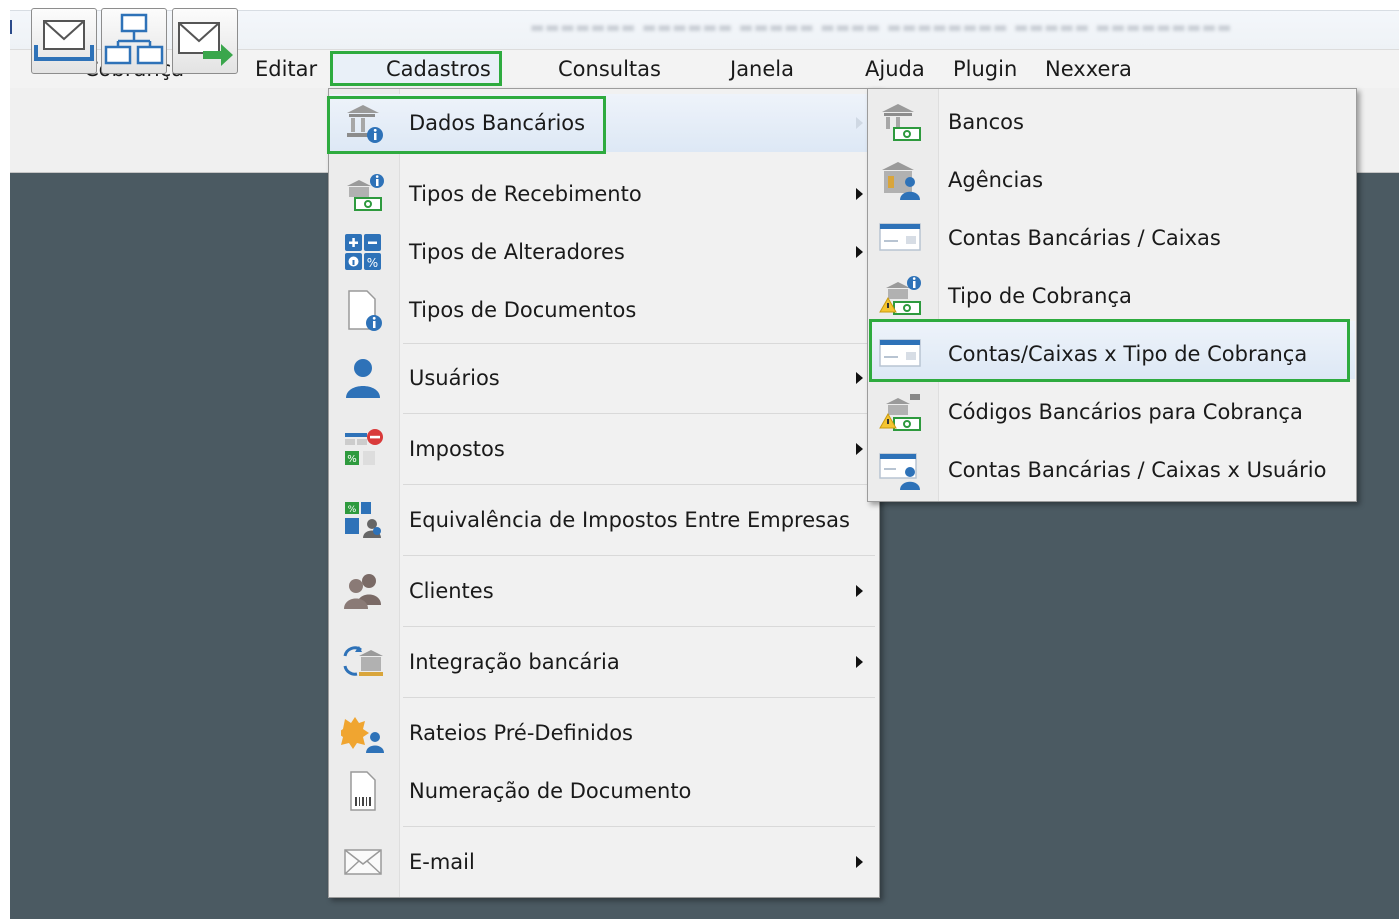 This screenshot has height=919, width=1399. Describe the element at coordinates (1084, 238) in the screenshot. I see `submenu-item-label: Contas Bancárias / Caixas` at that location.